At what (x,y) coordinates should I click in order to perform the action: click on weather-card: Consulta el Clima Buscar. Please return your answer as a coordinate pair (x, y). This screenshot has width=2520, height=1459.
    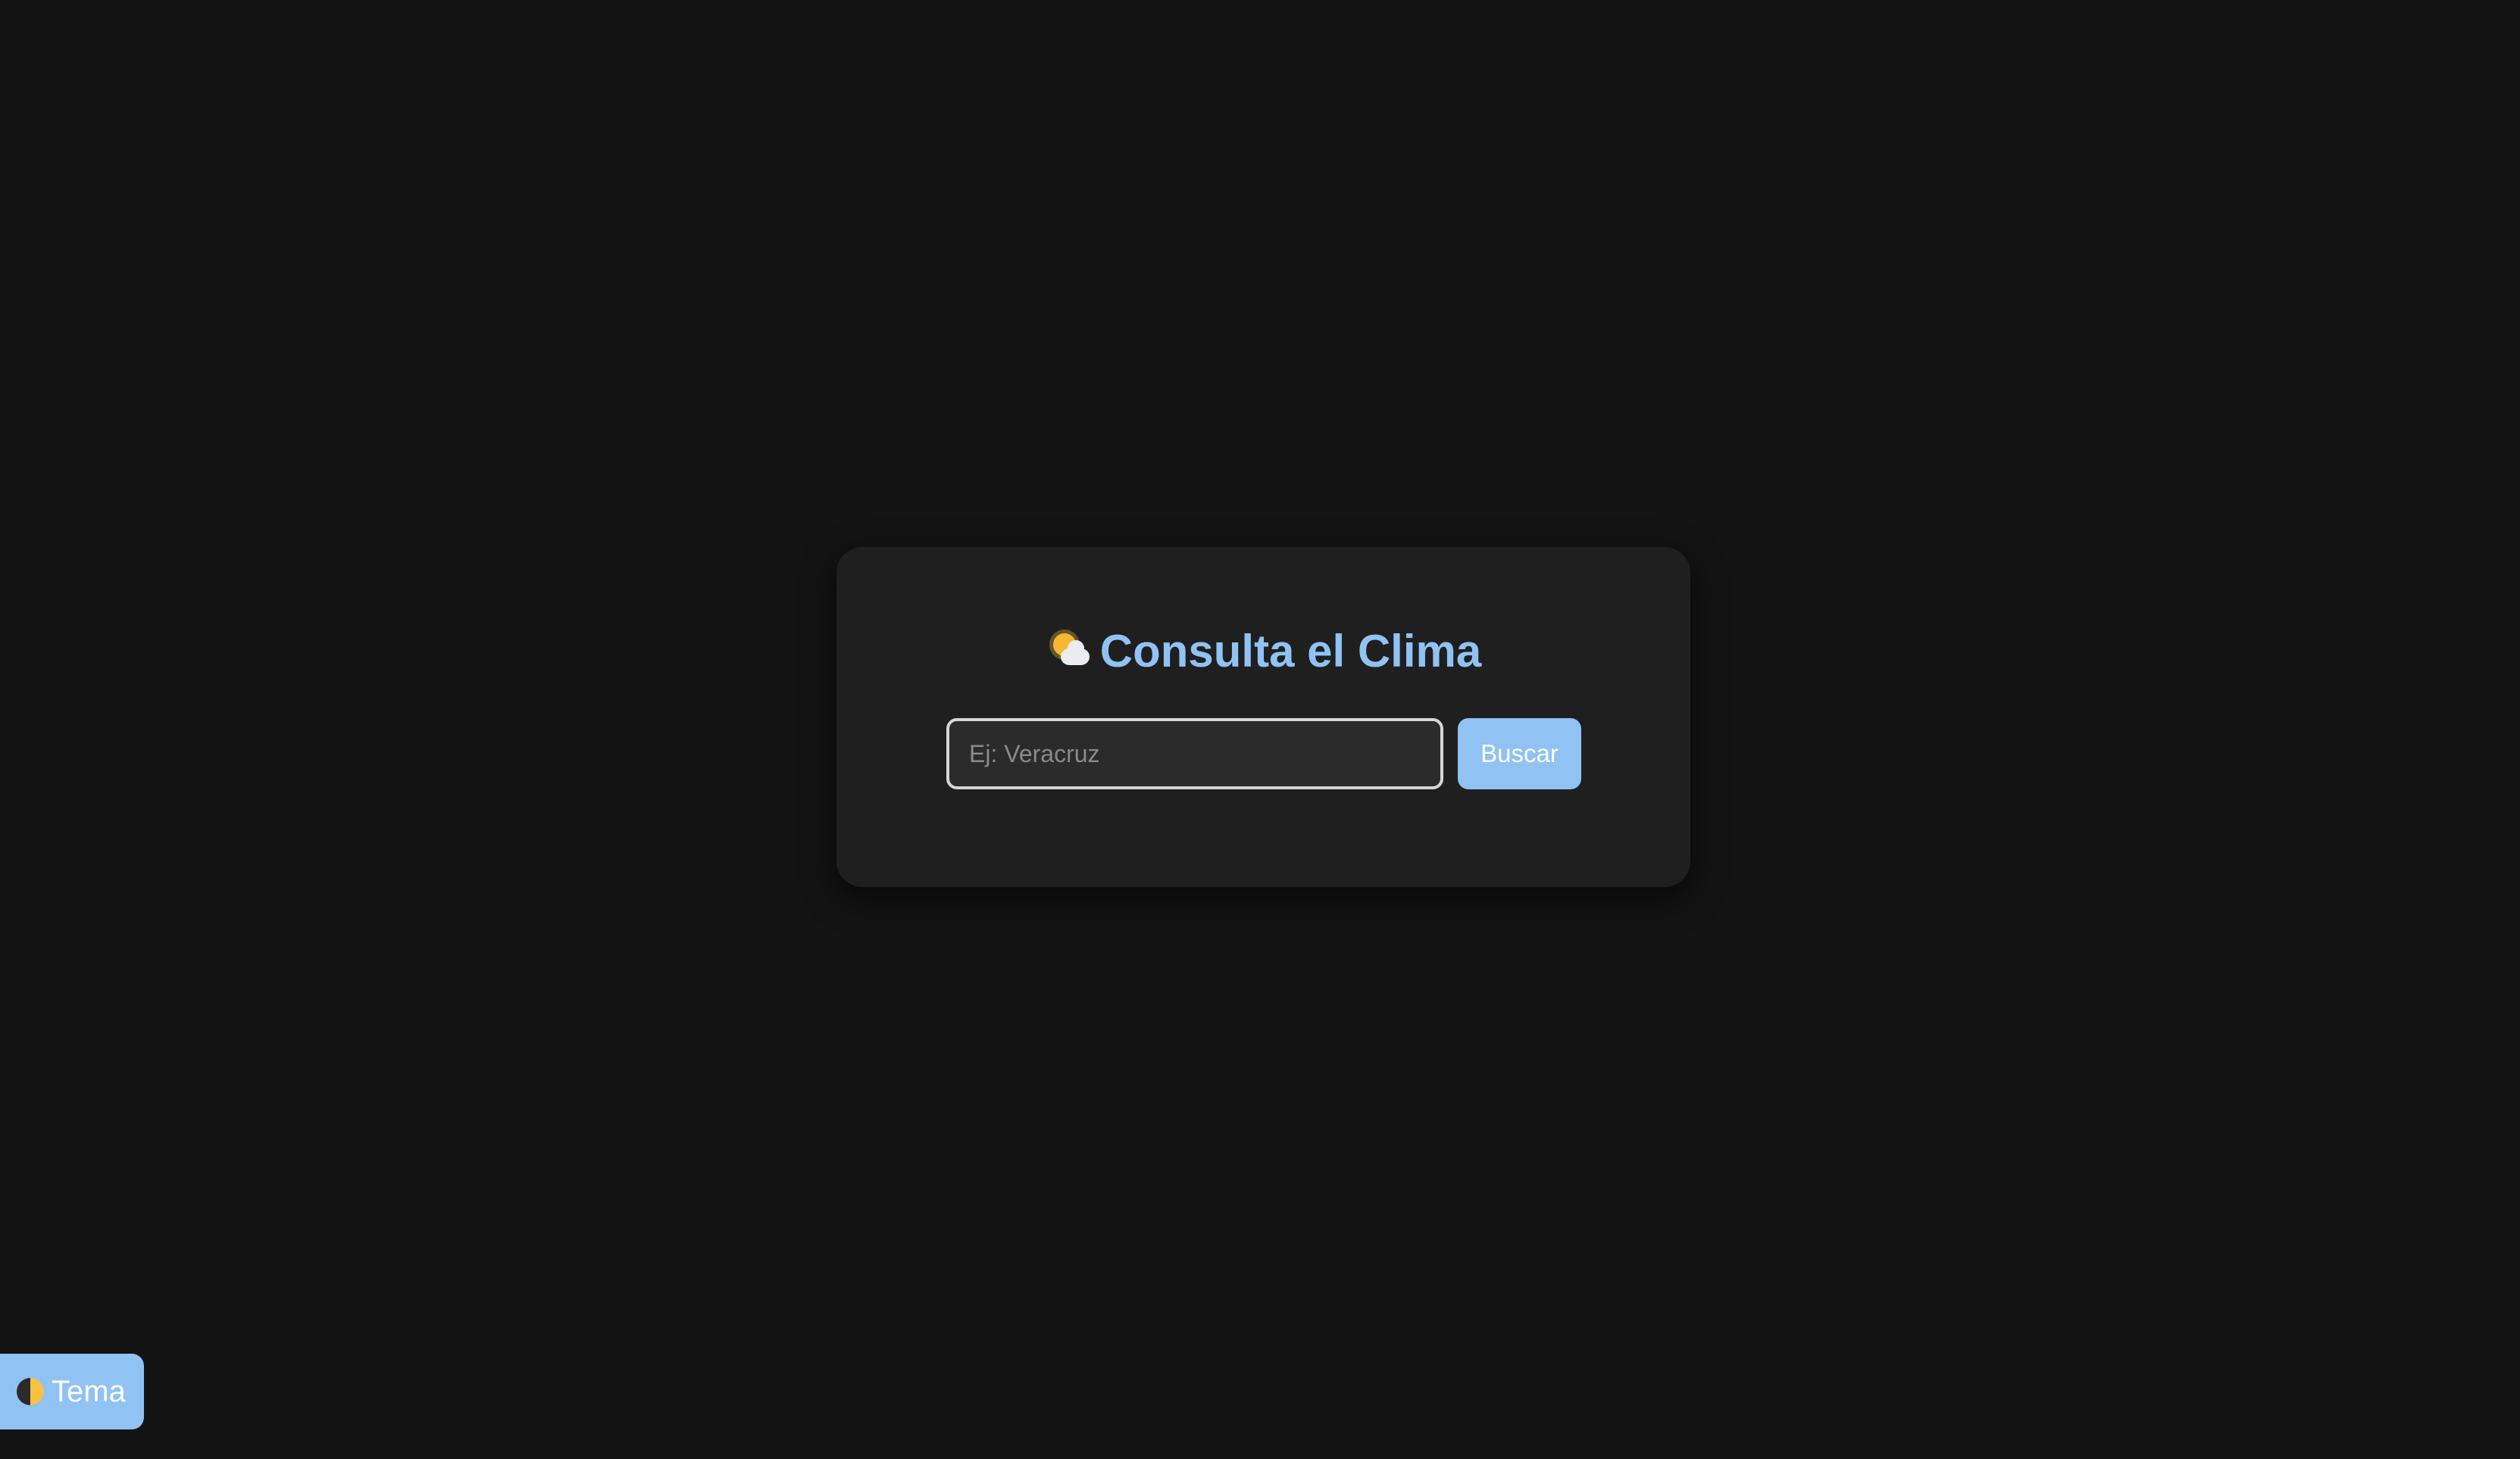
    Looking at the image, I should click on (1263, 717).